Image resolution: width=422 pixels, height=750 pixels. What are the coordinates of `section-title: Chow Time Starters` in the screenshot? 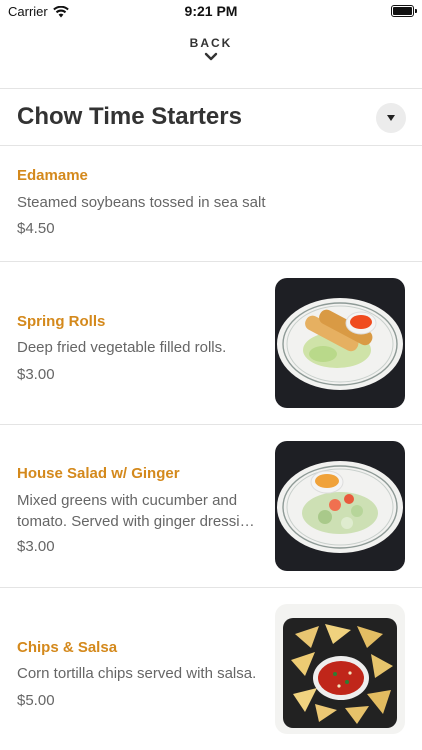 It's located at (129, 116).